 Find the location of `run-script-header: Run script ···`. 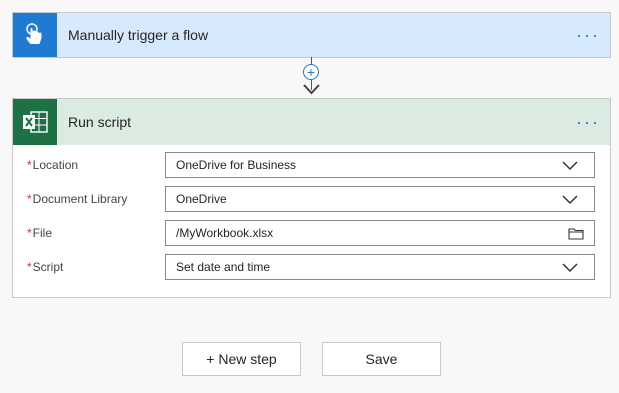

run-script-header: Run script ··· is located at coordinates (311, 122).